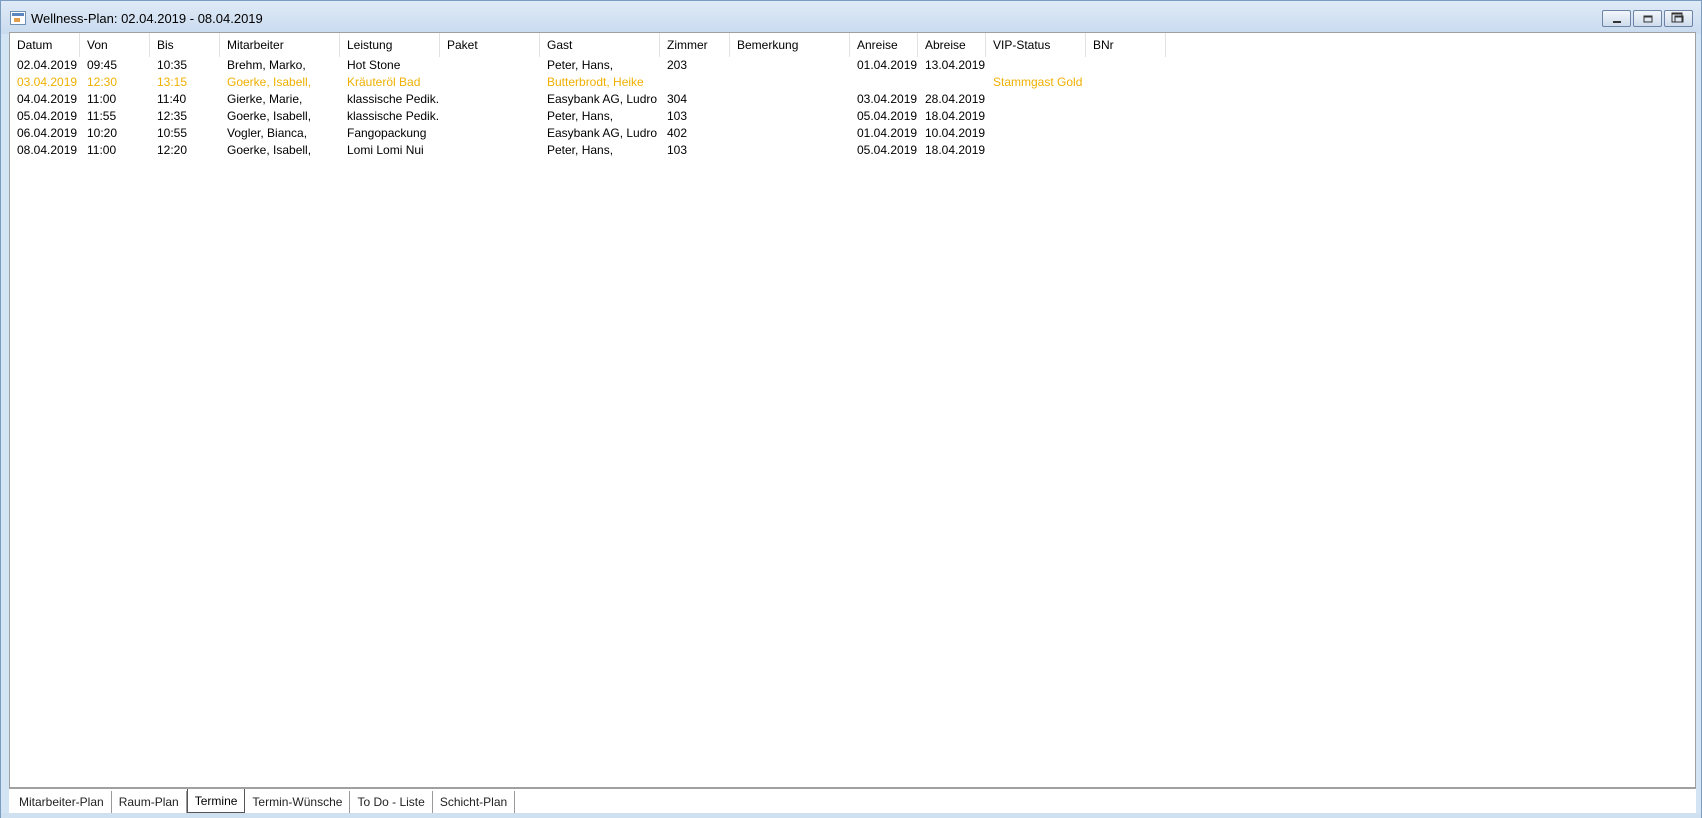 This screenshot has width=1702, height=818. I want to click on maximize-button, so click(1647, 18).